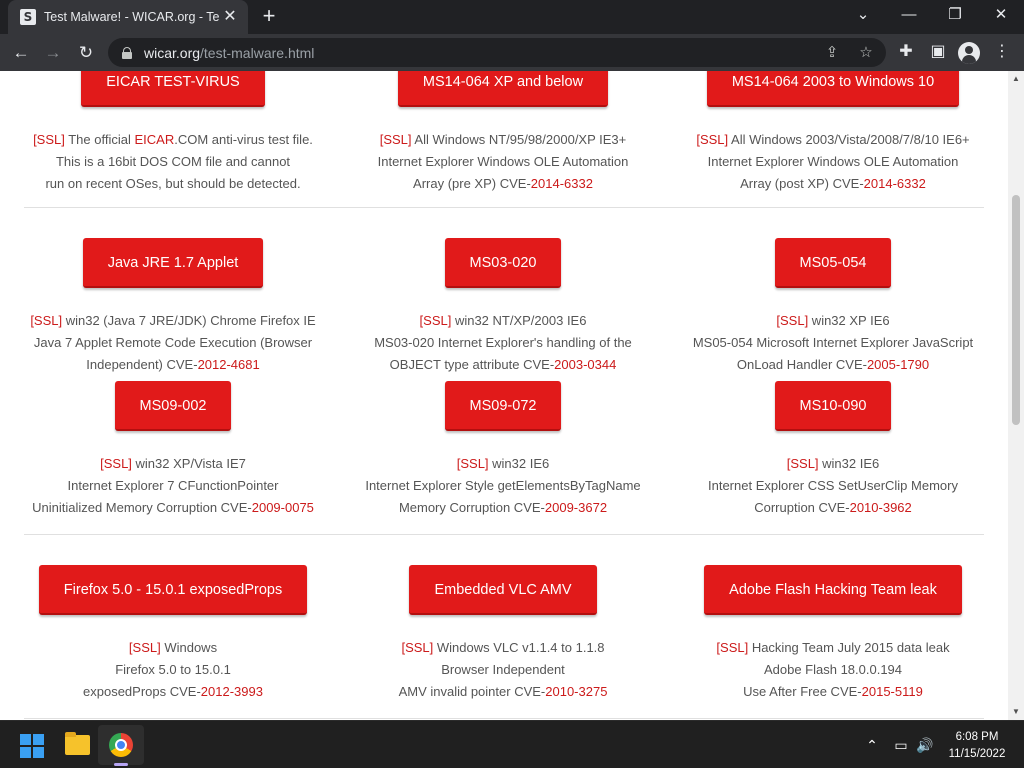  Describe the element at coordinates (128, 17) in the screenshot. I see `browser-tab: S Test Malware! - WICAR.org - Test ✕` at that location.